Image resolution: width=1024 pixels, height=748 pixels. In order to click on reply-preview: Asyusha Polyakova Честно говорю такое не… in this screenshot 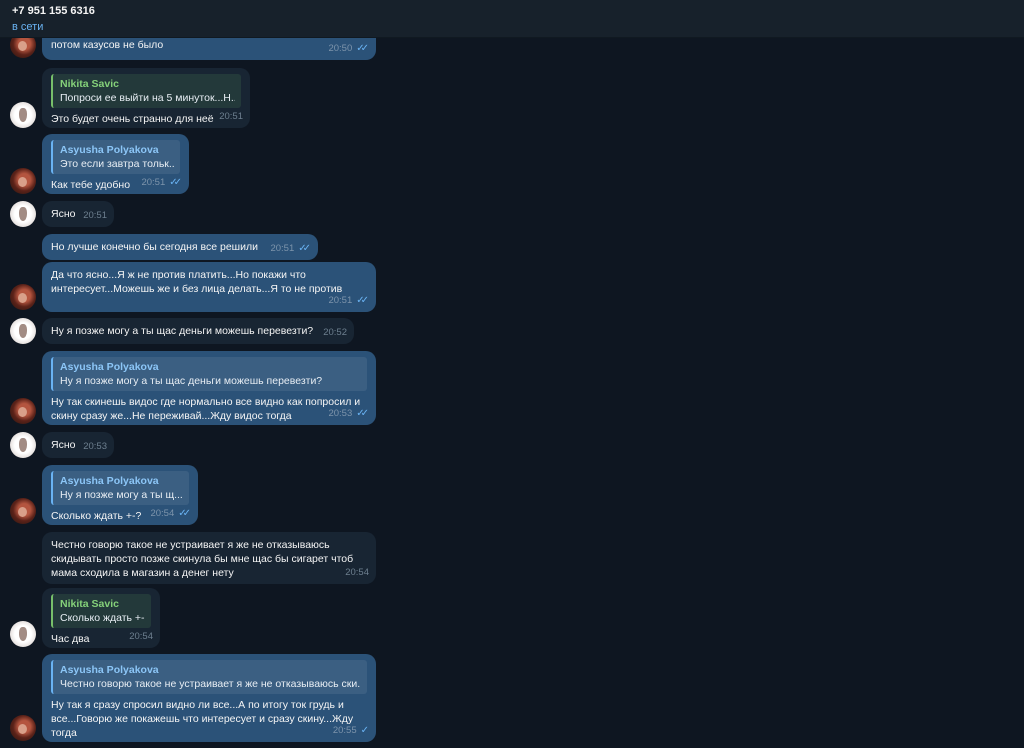, I will do `click(209, 677)`.